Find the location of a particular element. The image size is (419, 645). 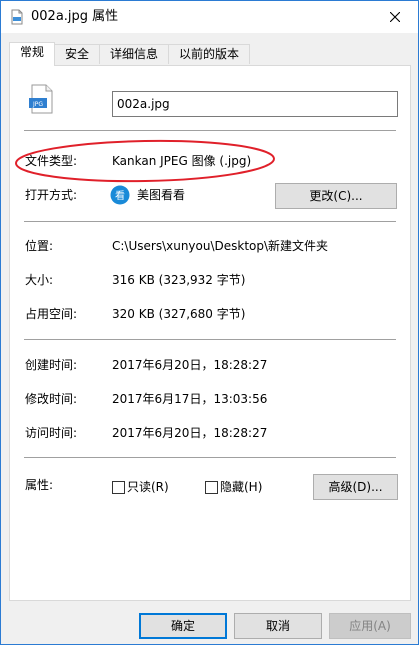

attributes-label: 属性: is located at coordinates (39, 485).